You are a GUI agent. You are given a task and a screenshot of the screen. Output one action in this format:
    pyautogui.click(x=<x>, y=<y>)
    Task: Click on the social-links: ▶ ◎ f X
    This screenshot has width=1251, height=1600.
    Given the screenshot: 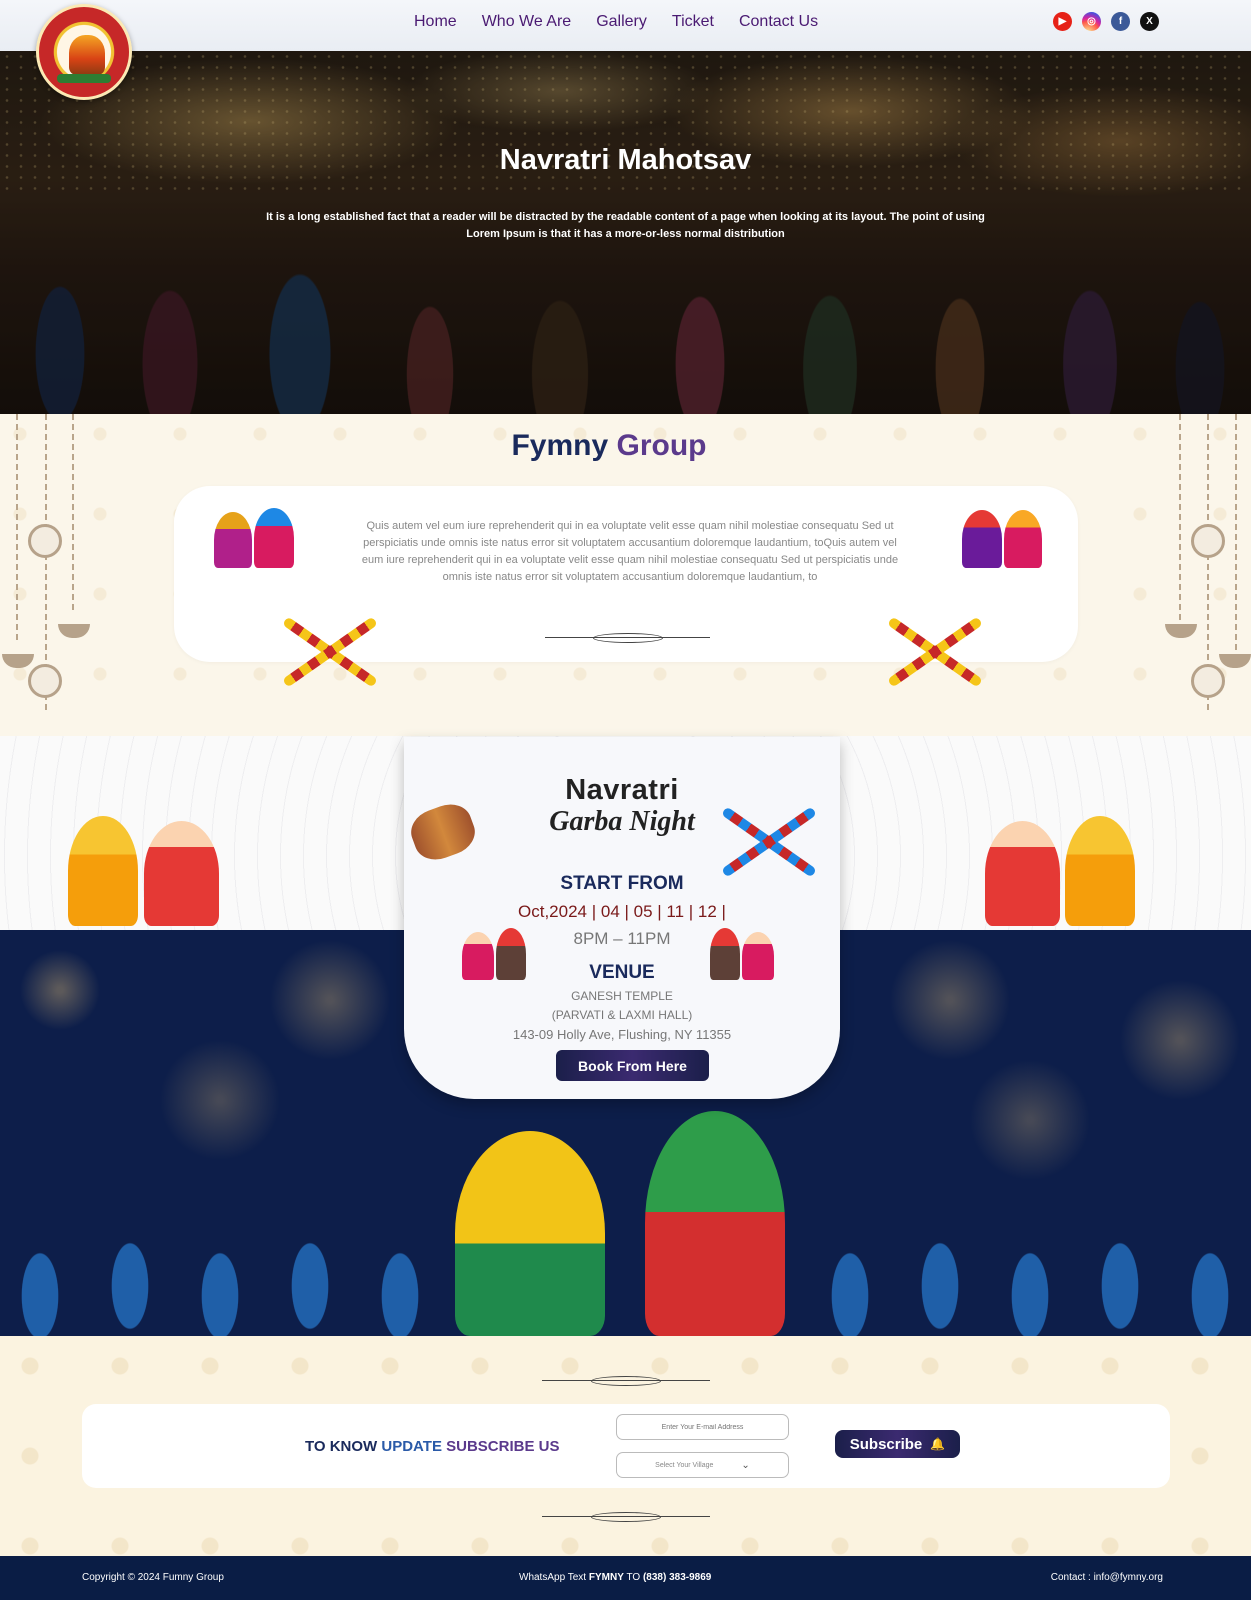 What is the action you would take?
    pyautogui.click(x=1106, y=21)
    